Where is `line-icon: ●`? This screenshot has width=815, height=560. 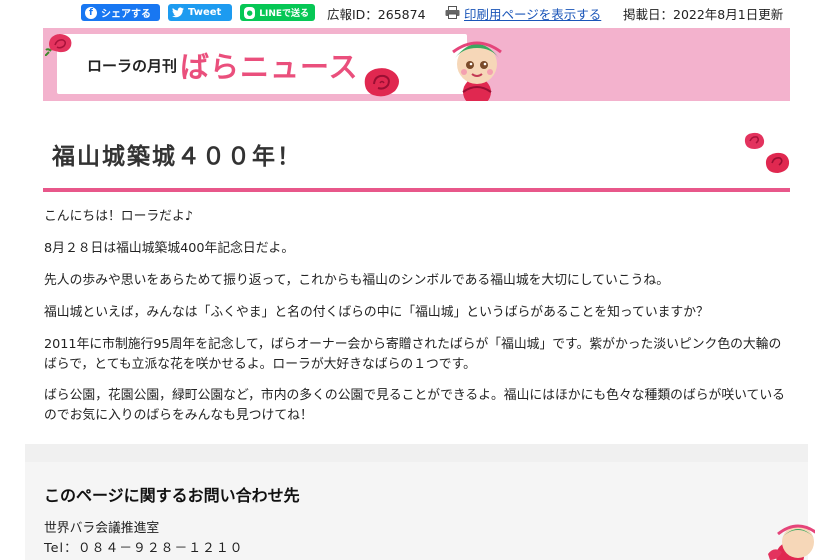
line-icon: ● is located at coordinates (250, 12).